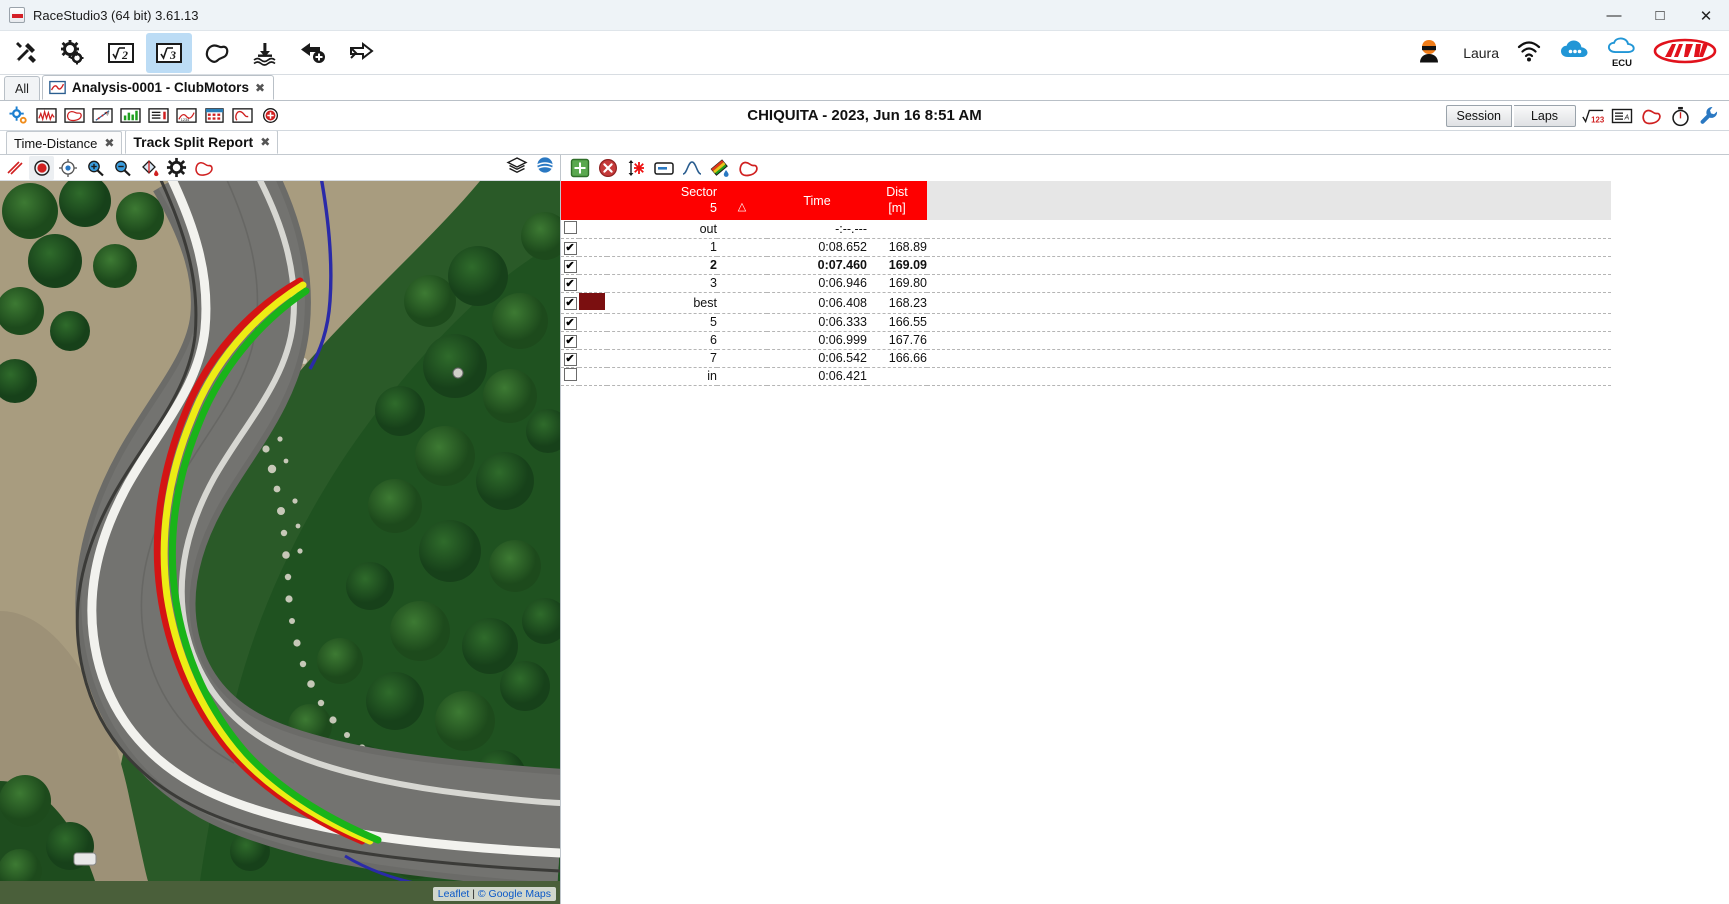 The image size is (1729, 904). Describe the element at coordinates (1086, 340) in the screenshot. I see `table-row: ✔ 6 0:06.999 167.76` at that location.